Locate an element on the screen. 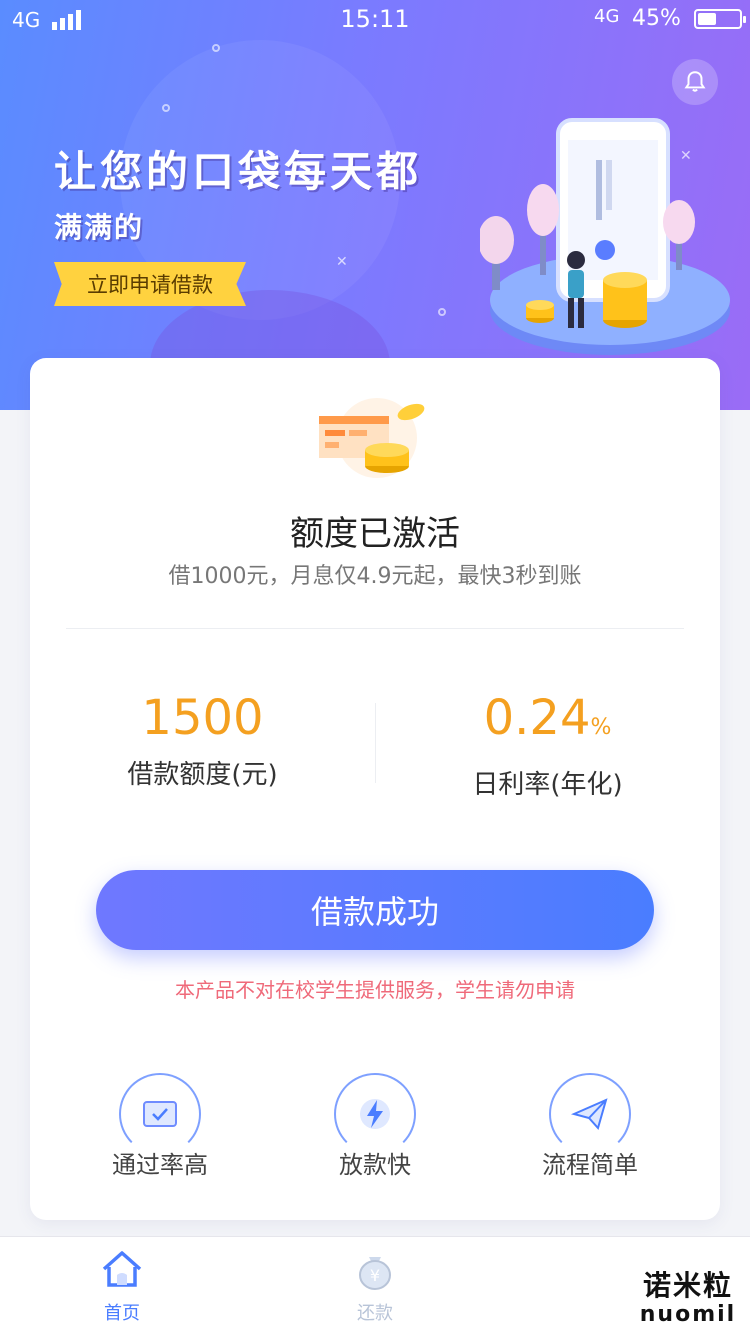 The image size is (750, 1334). watermark: 诺米粒 nuomil is located at coordinates (688, 1299).